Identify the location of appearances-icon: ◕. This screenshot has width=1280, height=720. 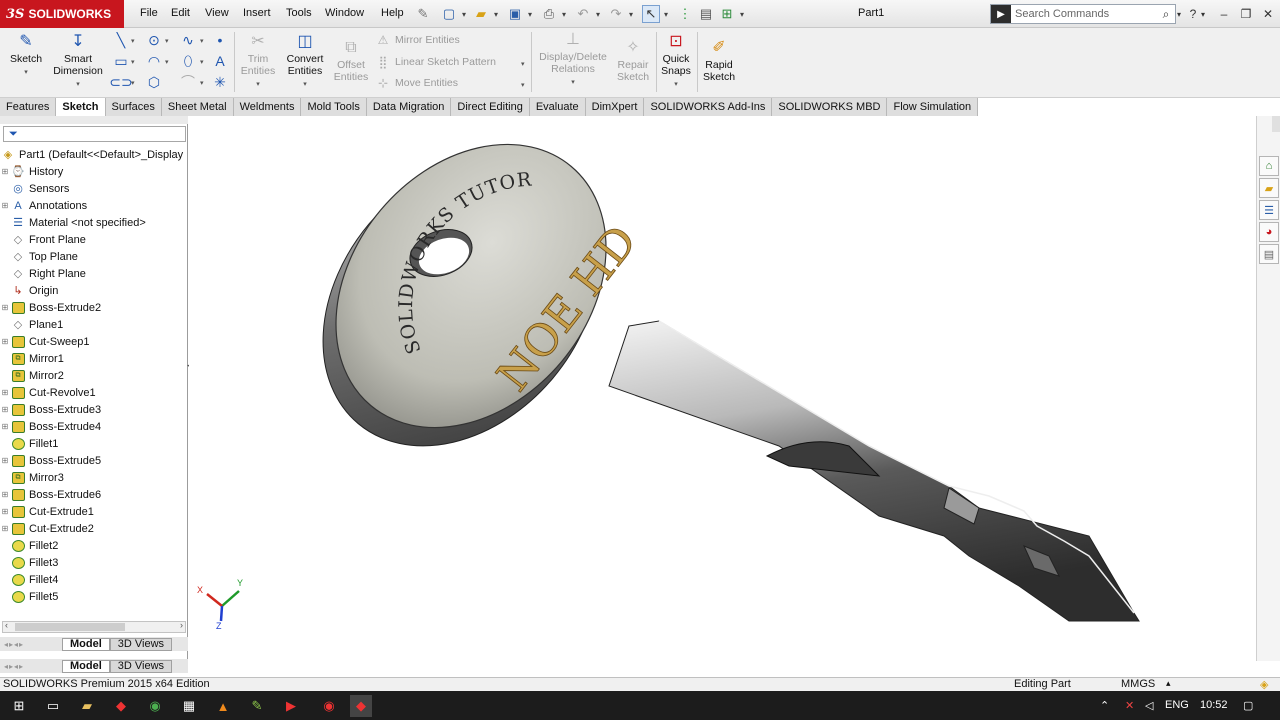
(1269, 232).